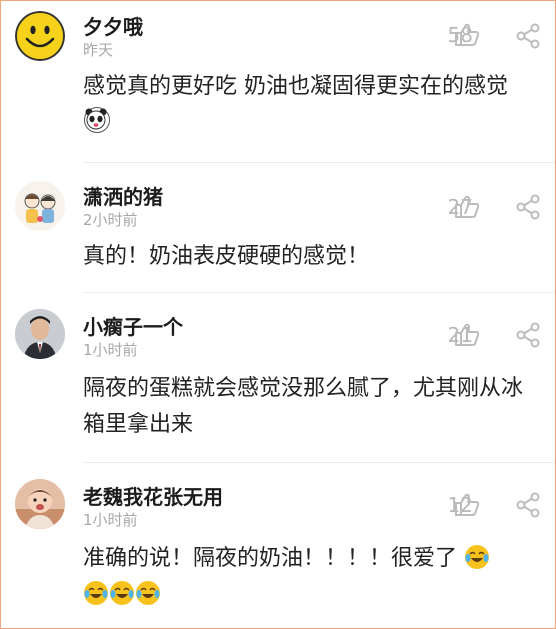 The width and height of the screenshot is (556, 629). What do you see at coordinates (97, 120) in the screenshot?
I see `panda-face-emoji` at bounding box center [97, 120].